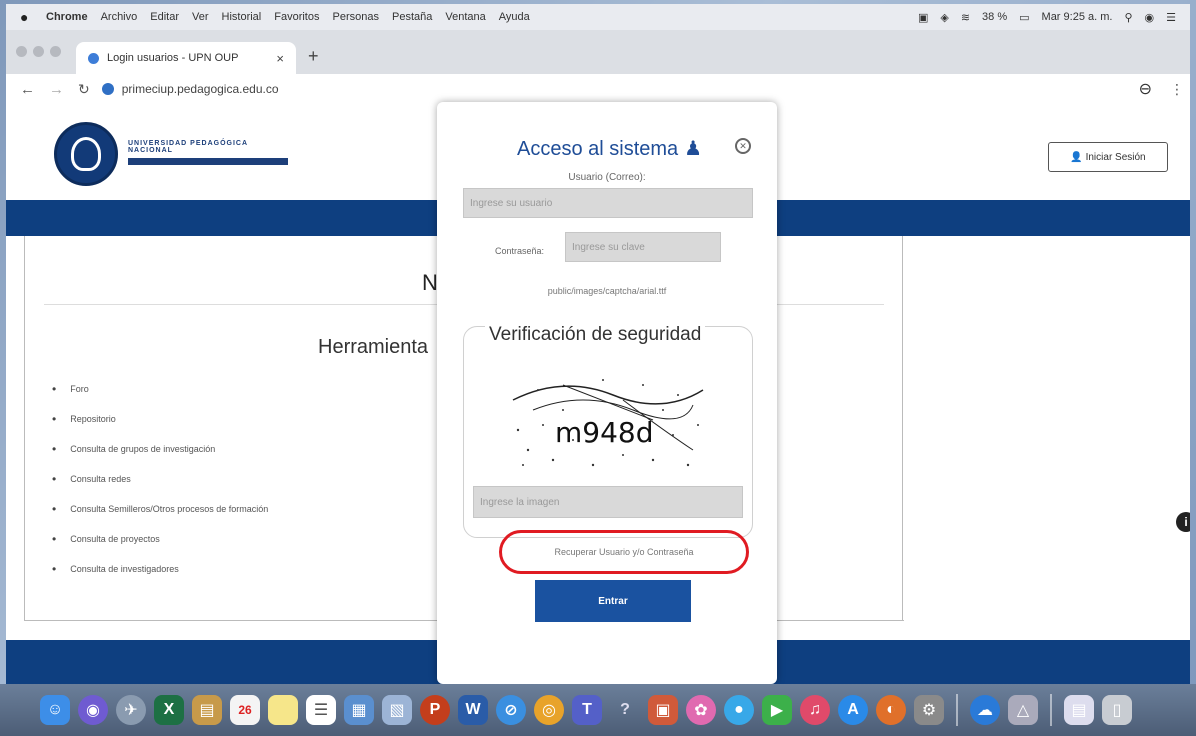  I want to click on iniciar-sesion-button: 👤 Iniciar Sesión, so click(1108, 157).